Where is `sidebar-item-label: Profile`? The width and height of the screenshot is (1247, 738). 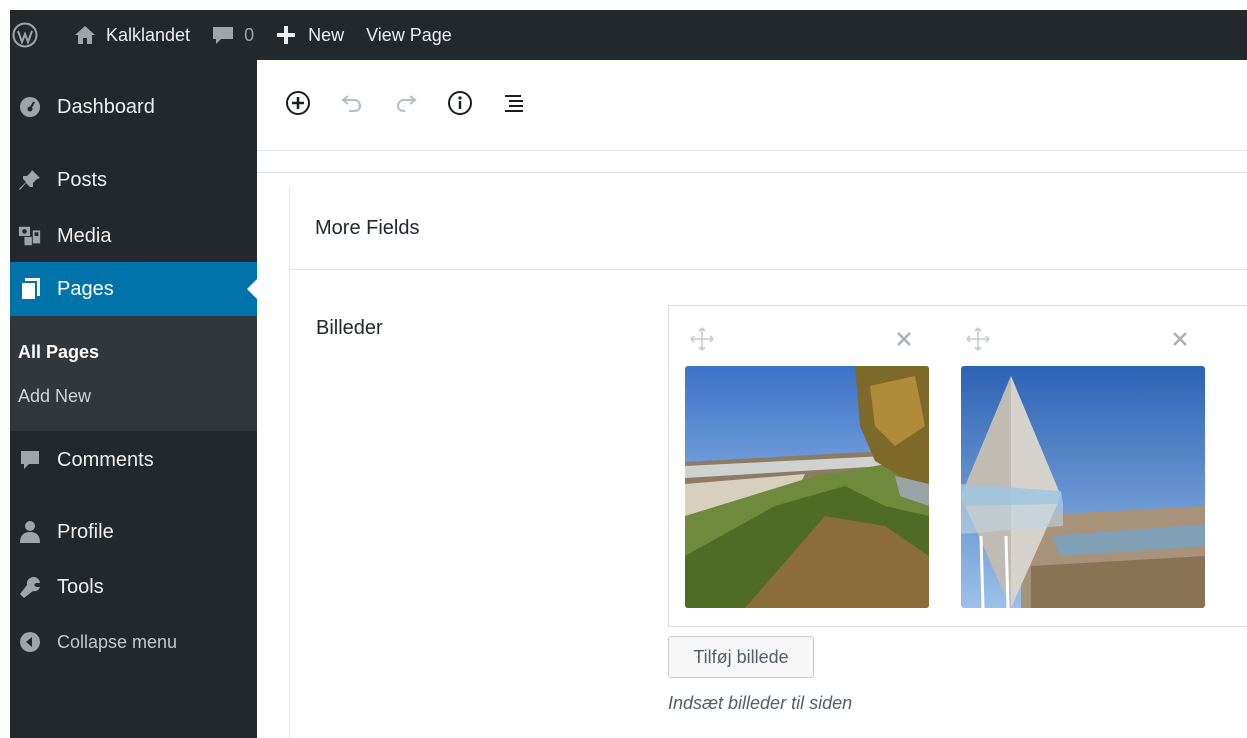 sidebar-item-label: Profile is located at coordinates (85, 531).